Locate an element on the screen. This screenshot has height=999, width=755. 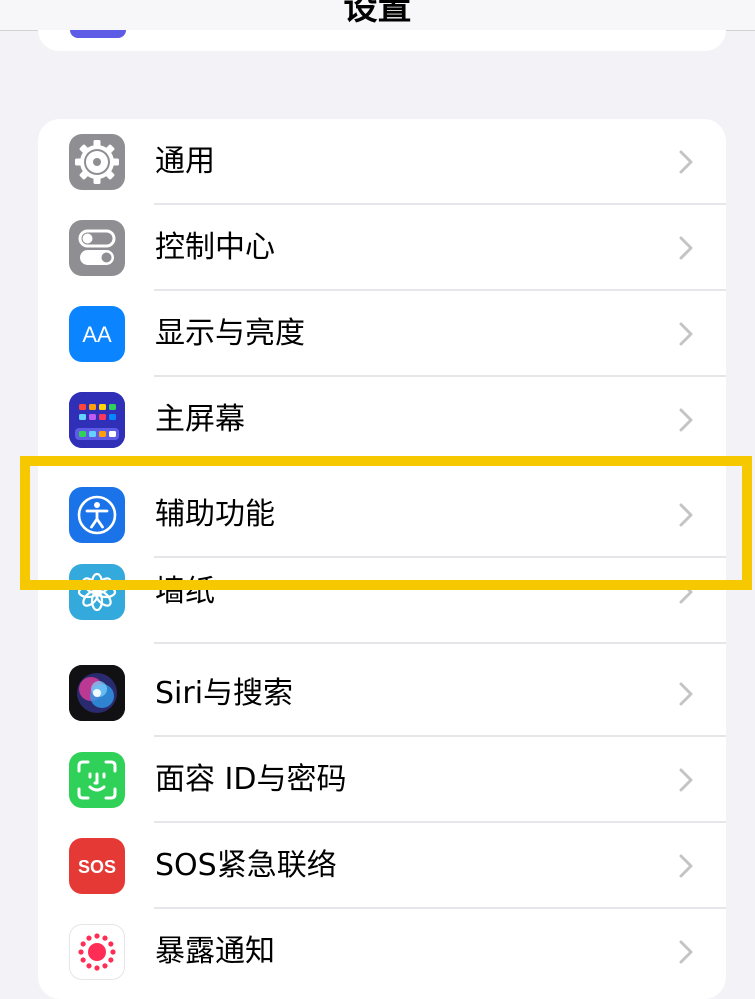
icon-text: SOS is located at coordinates (97, 867).